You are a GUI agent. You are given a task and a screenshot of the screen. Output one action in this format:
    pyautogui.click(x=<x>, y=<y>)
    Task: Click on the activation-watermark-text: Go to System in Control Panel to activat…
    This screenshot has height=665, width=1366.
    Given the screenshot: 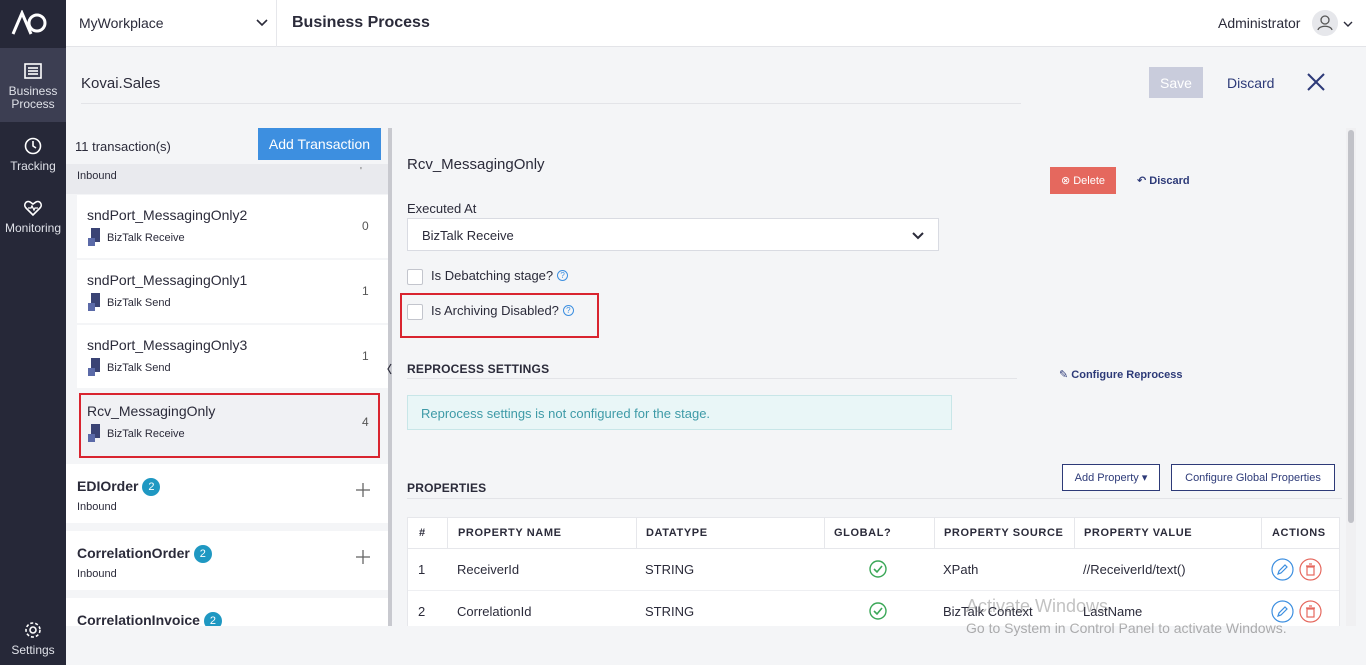 What is the action you would take?
    pyautogui.click(x=1126, y=628)
    